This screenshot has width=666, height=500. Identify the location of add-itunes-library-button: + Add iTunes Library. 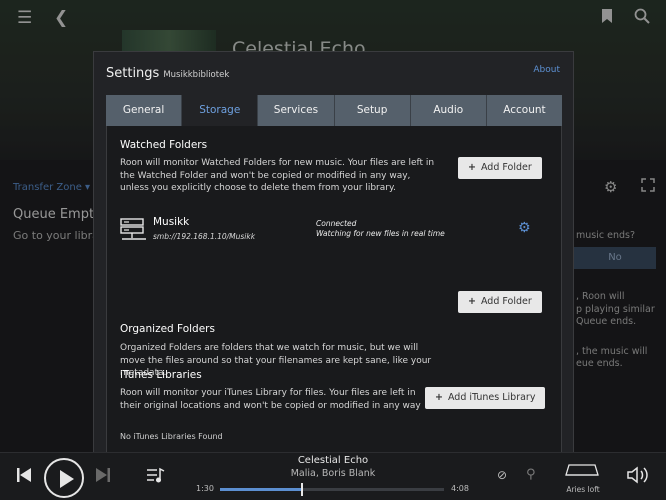
(485, 398).